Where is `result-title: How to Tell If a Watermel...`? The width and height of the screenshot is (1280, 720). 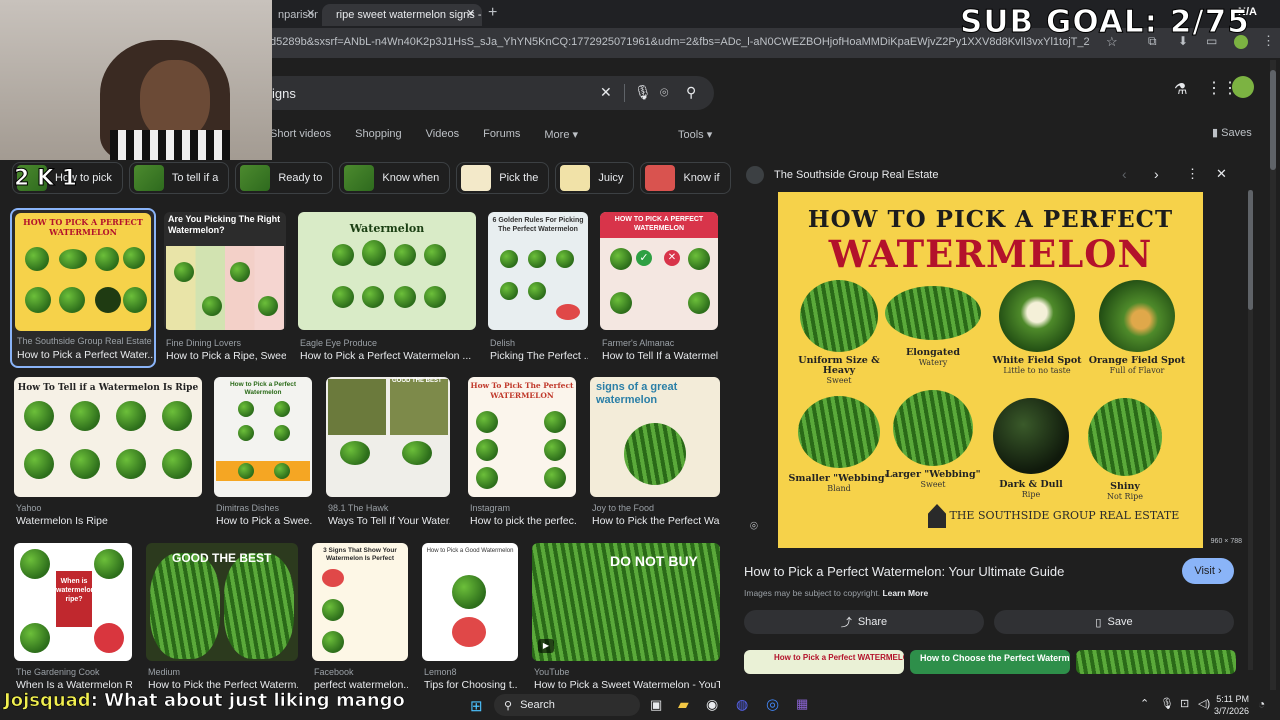 result-title: How to Tell If a Watermel... is located at coordinates (660, 356).